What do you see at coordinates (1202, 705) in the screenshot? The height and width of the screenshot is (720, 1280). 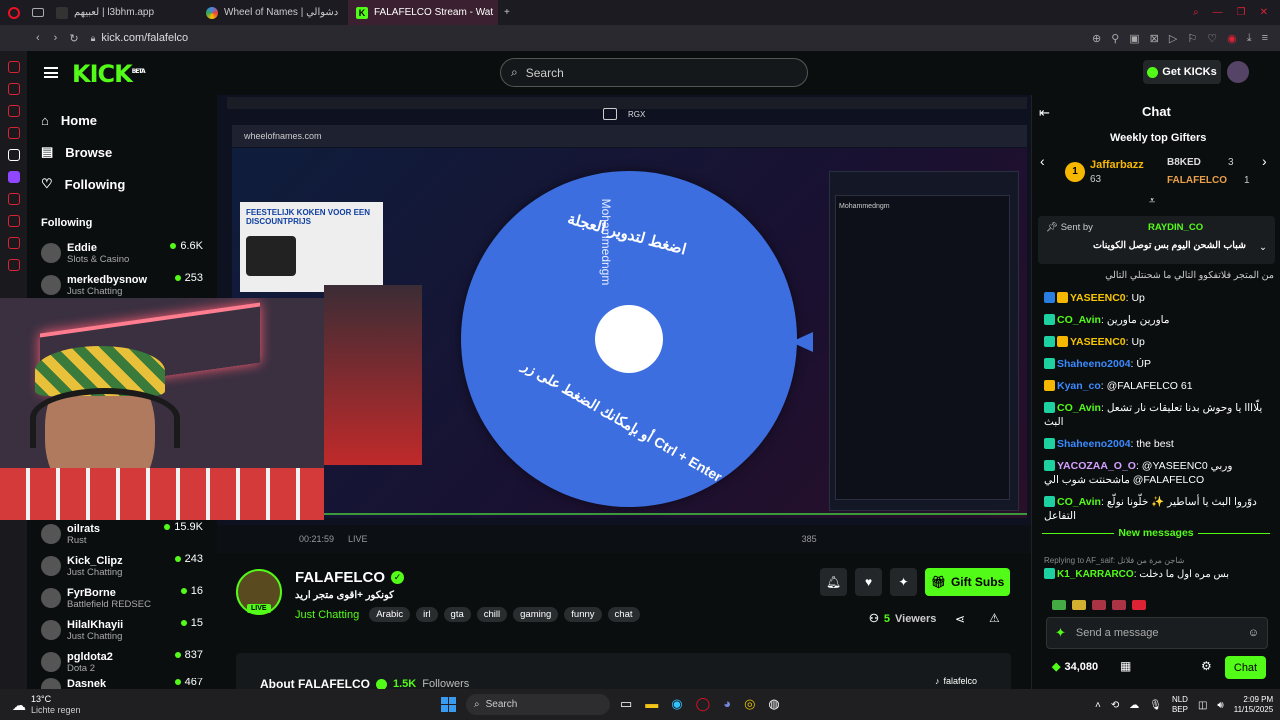 I see `wifi-icon: ◫` at bounding box center [1202, 705].